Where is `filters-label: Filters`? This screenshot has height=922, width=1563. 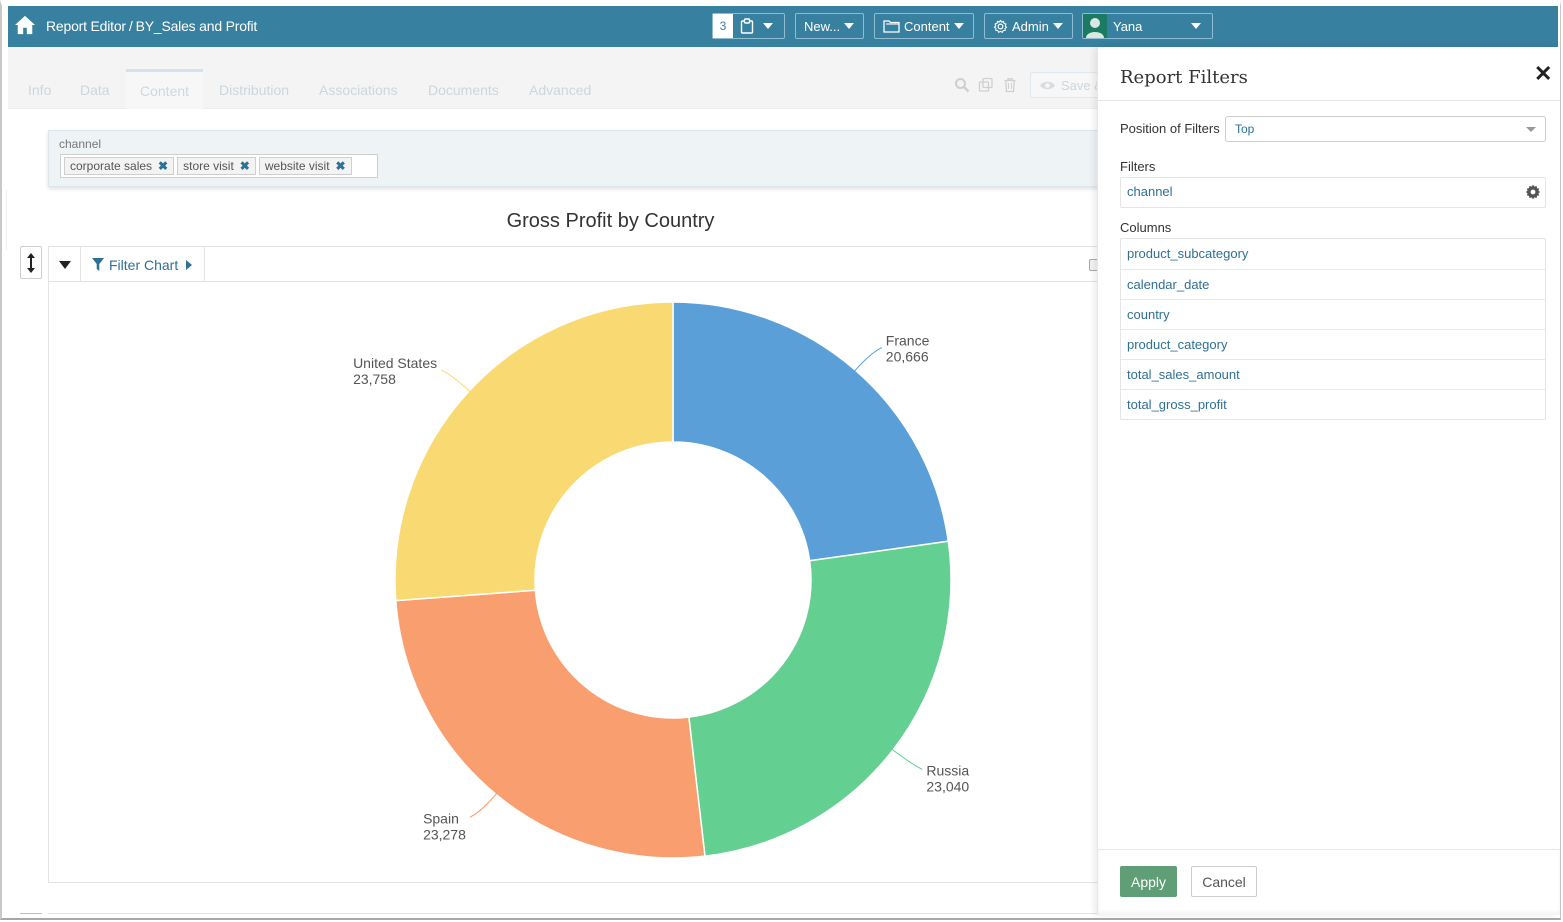
filters-label: Filters is located at coordinates (1138, 166).